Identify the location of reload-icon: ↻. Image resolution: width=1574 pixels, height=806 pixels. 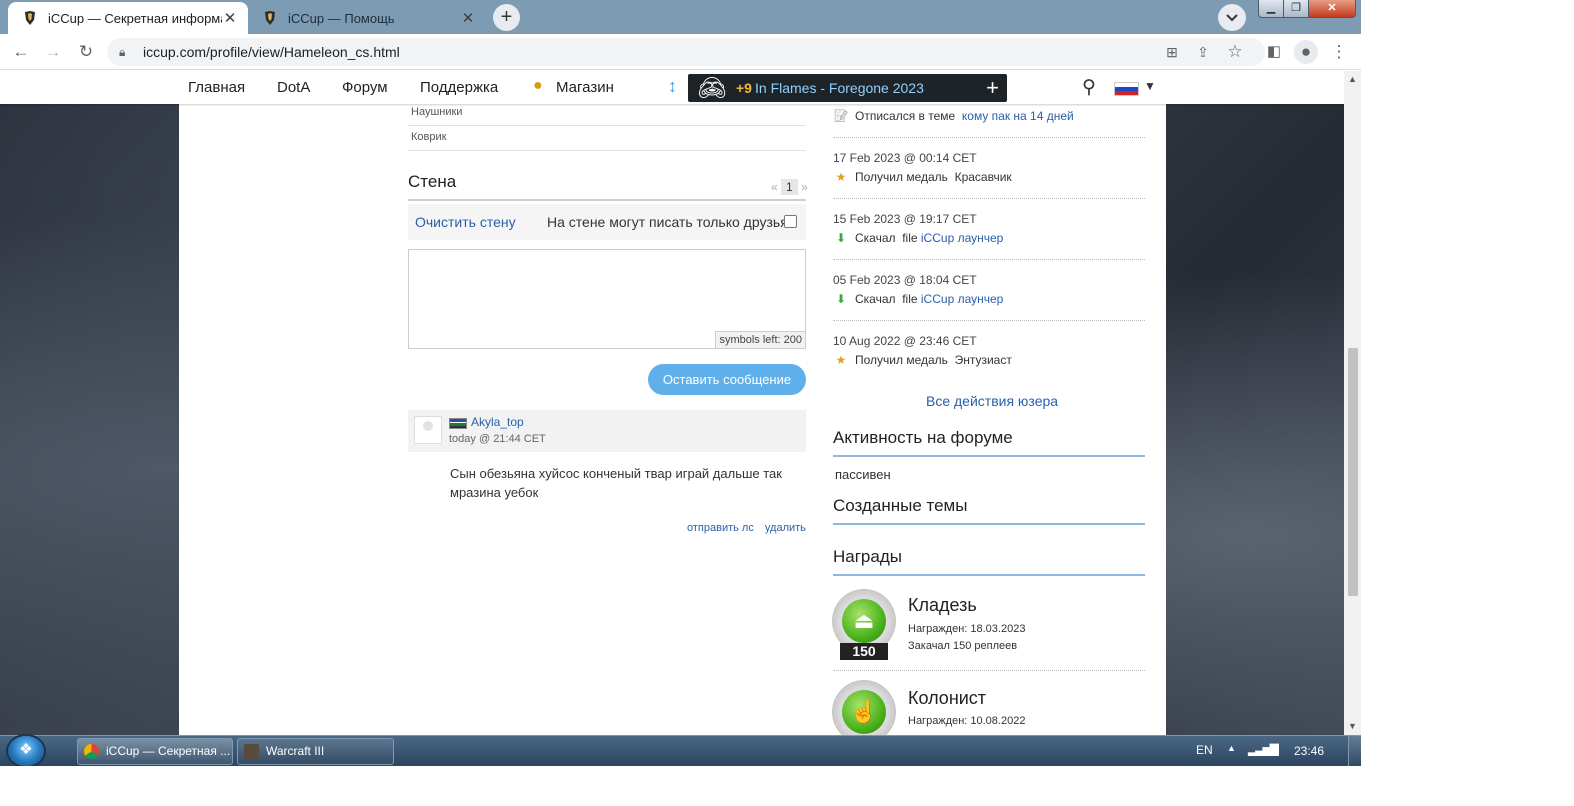
(86, 52).